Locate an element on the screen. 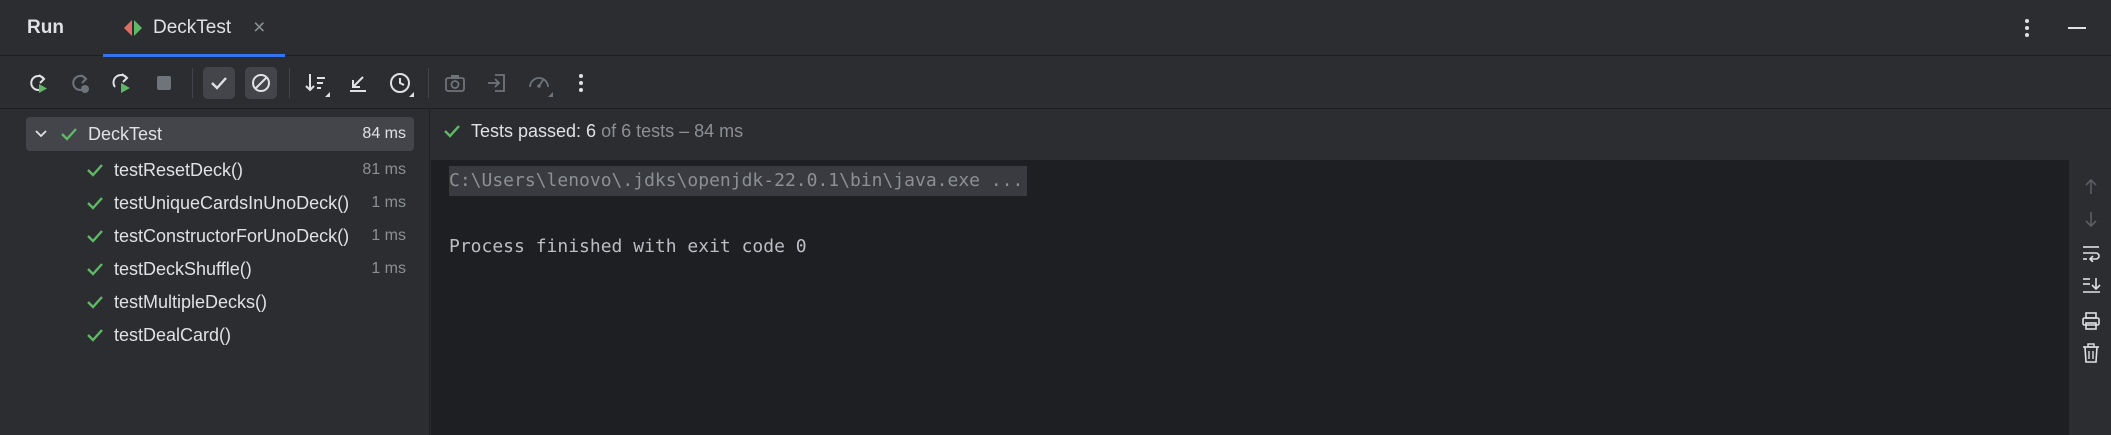  minimize-icon is located at coordinates (2077, 28).